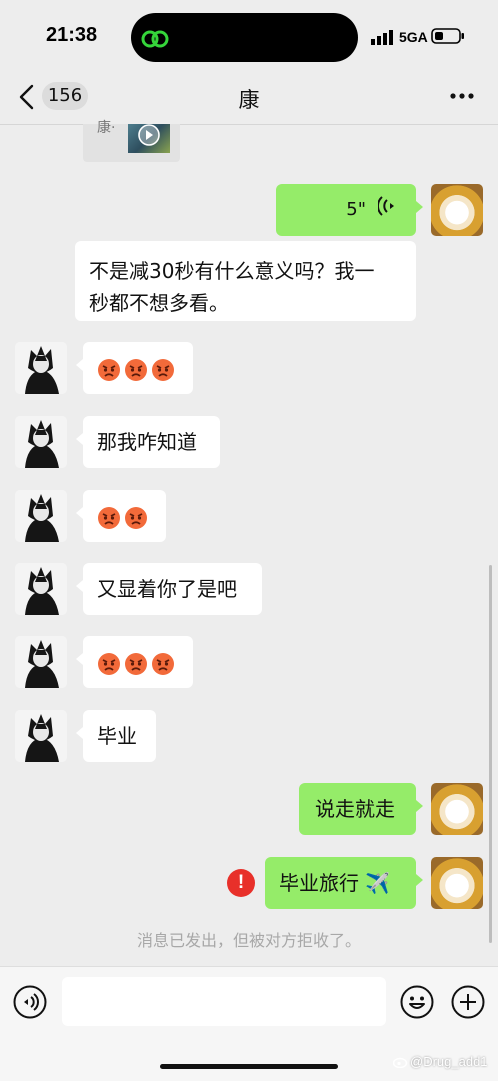 This screenshot has width=498, height=1081. Describe the element at coordinates (159, 303) in the screenshot. I see `message-line: 秒都不想多看。` at that location.